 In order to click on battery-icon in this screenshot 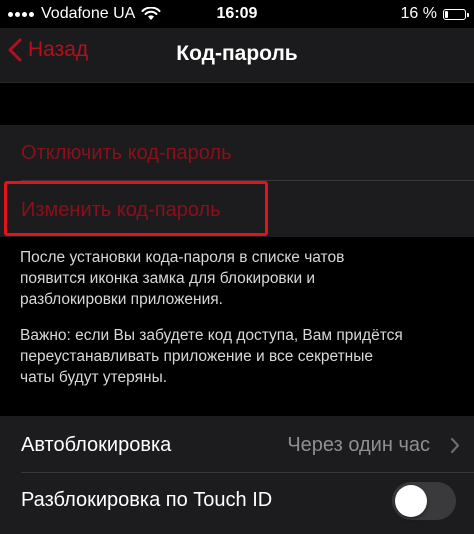, I will do `click(456, 14)`.